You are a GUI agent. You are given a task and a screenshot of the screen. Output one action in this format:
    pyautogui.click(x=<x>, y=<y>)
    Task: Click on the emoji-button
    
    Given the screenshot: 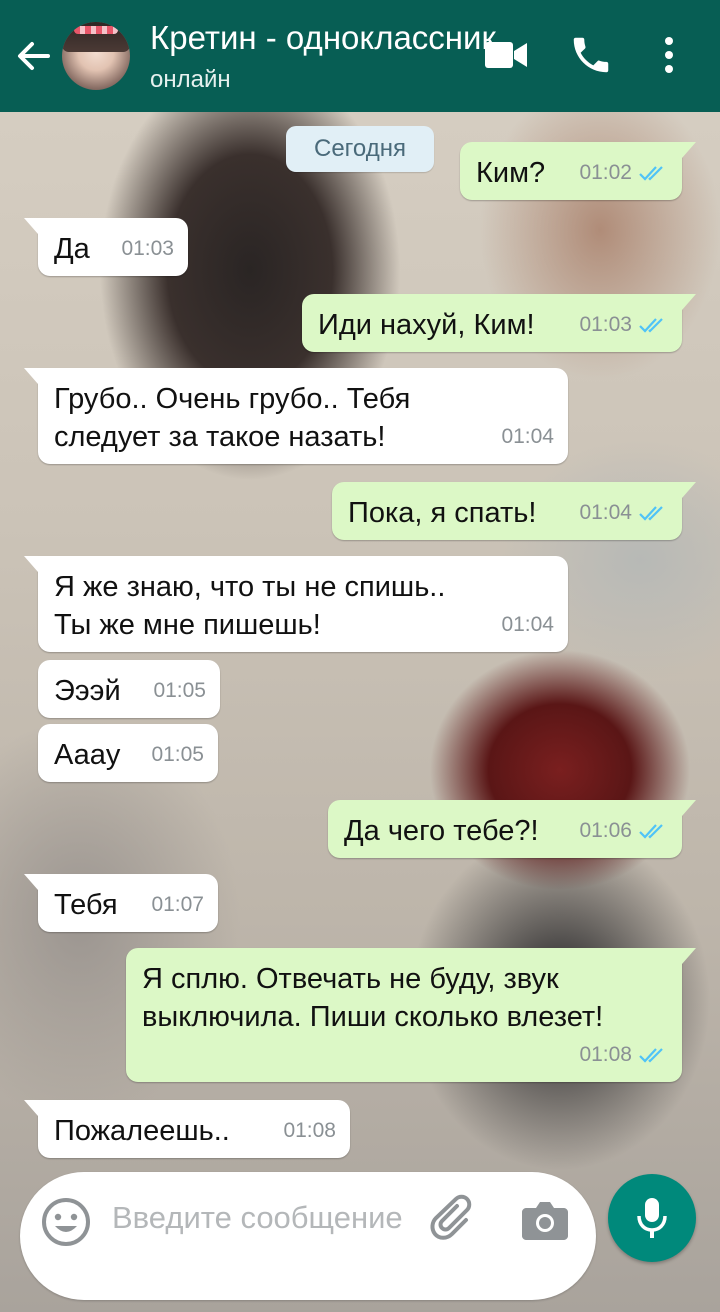 What is the action you would take?
    pyautogui.click(x=66, y=1222)
    